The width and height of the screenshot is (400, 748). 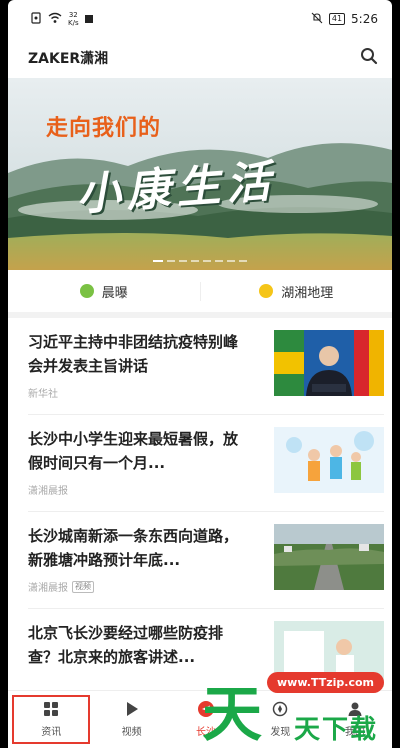 What do you see at coordinates (73, 23) in the screenshot?
I see `speed-unit: K/s` at bounding box center [73, 23].